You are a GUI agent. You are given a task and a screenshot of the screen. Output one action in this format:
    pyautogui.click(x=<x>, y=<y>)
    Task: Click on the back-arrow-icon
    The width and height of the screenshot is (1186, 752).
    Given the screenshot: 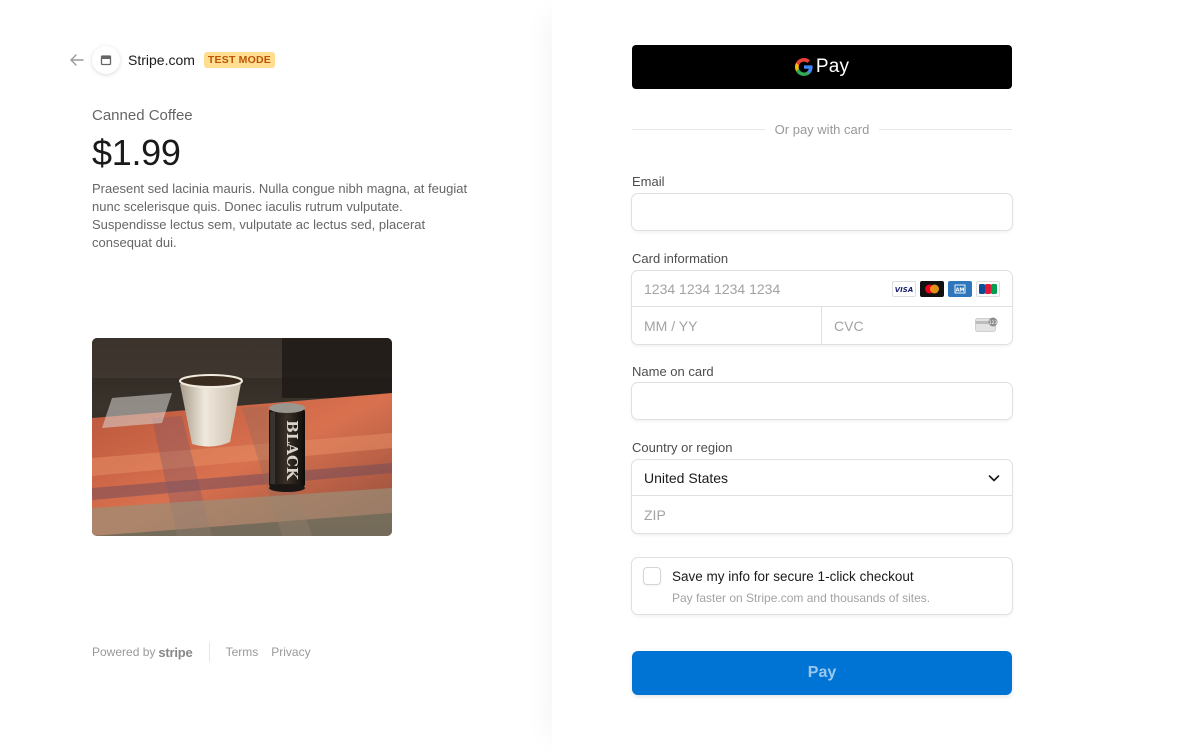 What is the action you would take?
    pyautogui.click(x=77, y=60)
    